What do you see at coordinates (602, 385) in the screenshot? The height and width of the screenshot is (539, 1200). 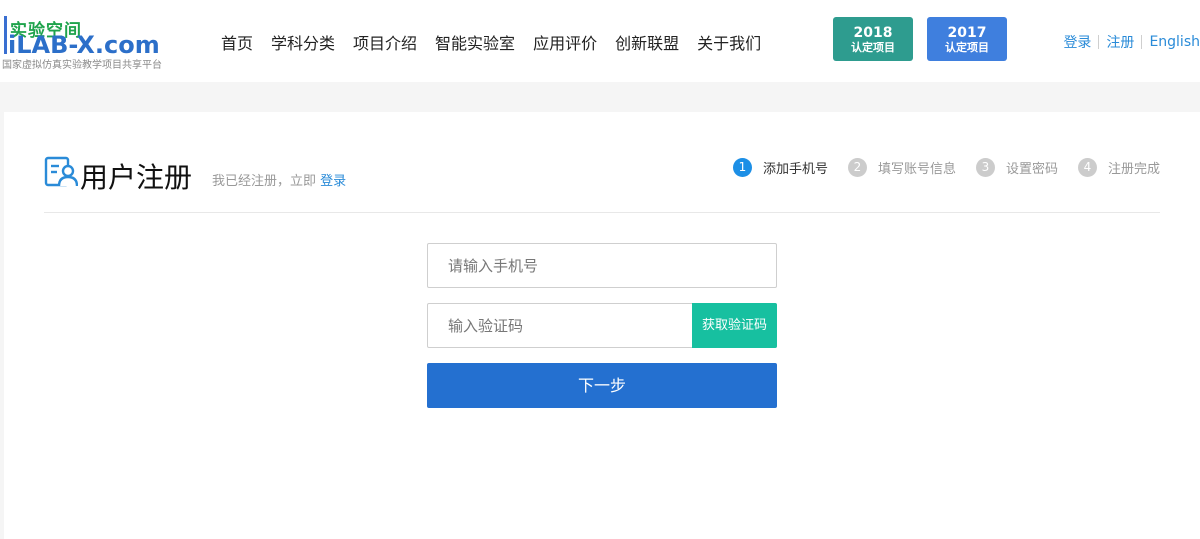 I see `next-step-button: 下一步` at bounding box center [602, 385].